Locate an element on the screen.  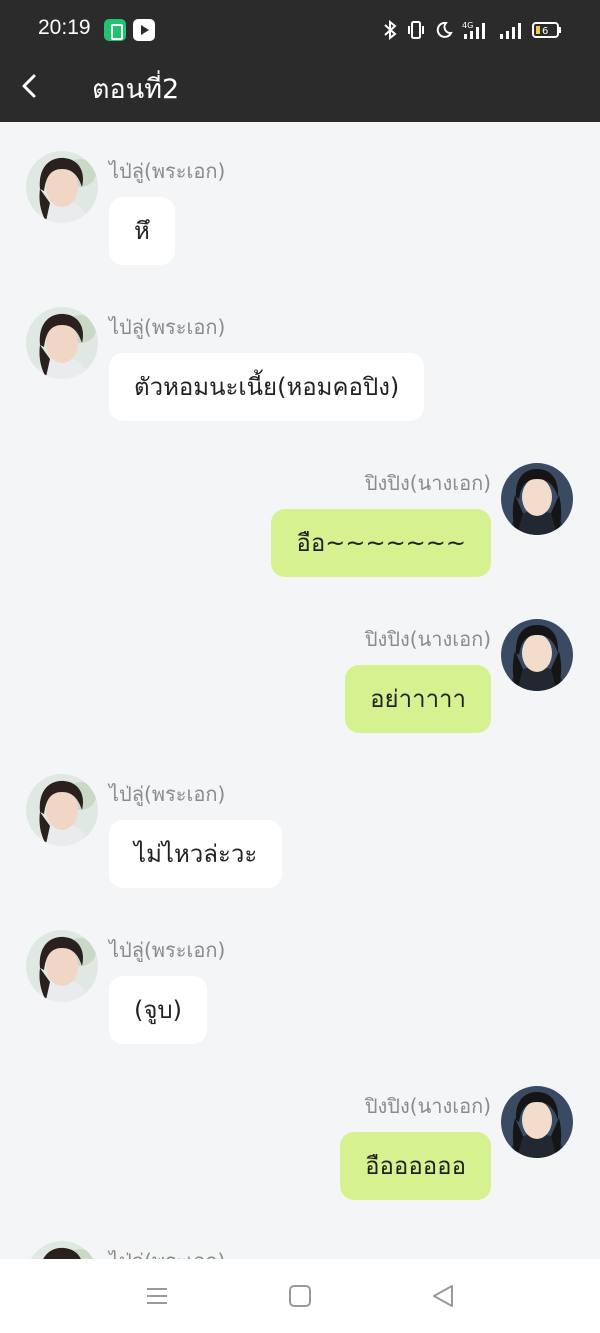
message-outgoing: ปิงปิง(นางเอก) อือ~~~~~~~ is located at coordinates (300, 533).